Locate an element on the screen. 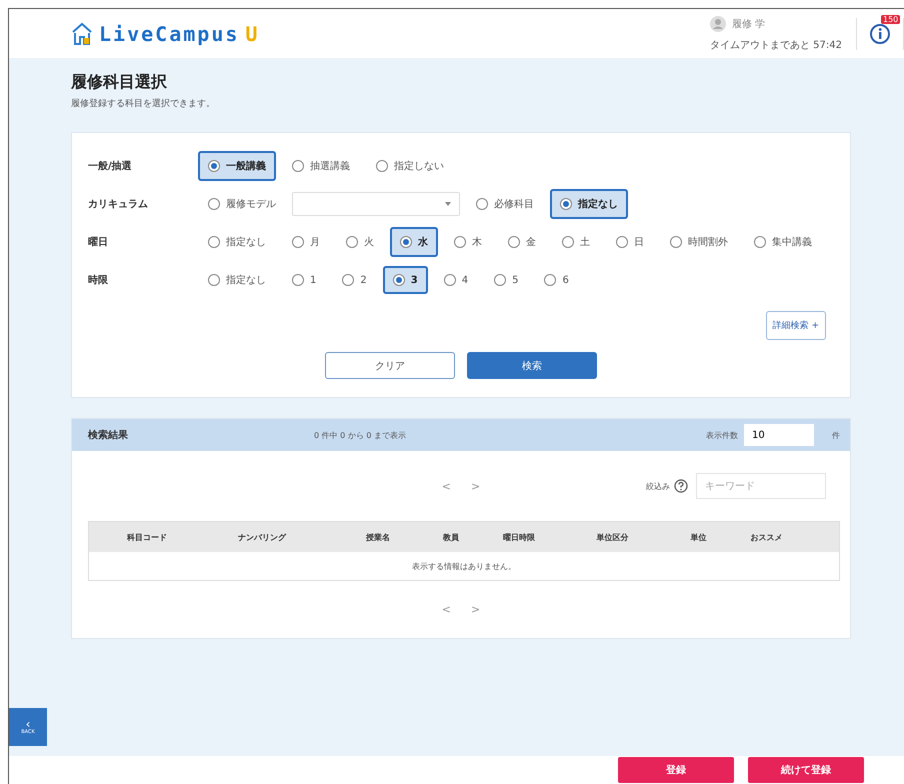 This screenshot has width=904, height=784. radio-option: 3 is located at coordinates (405, 280).